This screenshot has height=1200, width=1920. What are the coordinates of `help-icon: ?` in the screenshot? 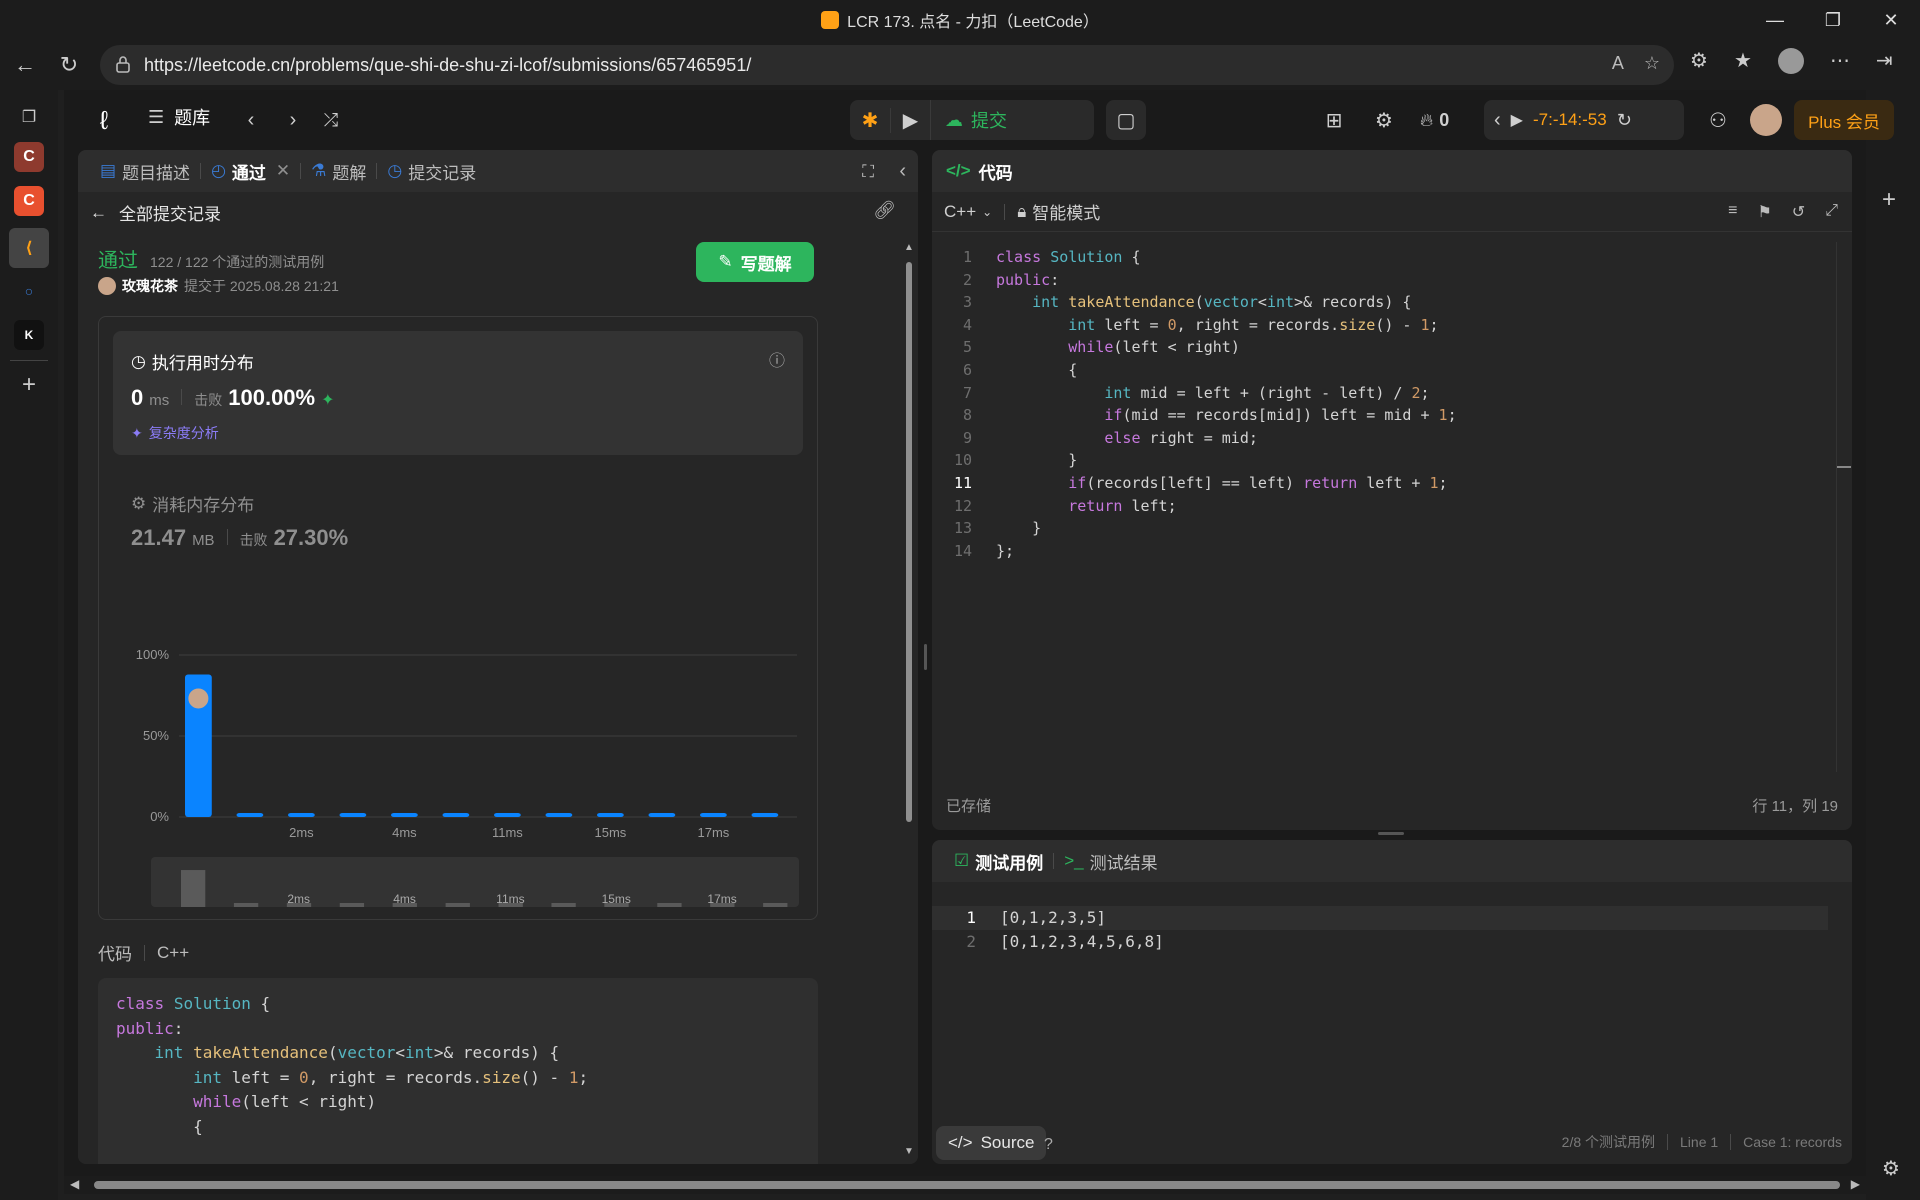 It's located at (1048, 1145).